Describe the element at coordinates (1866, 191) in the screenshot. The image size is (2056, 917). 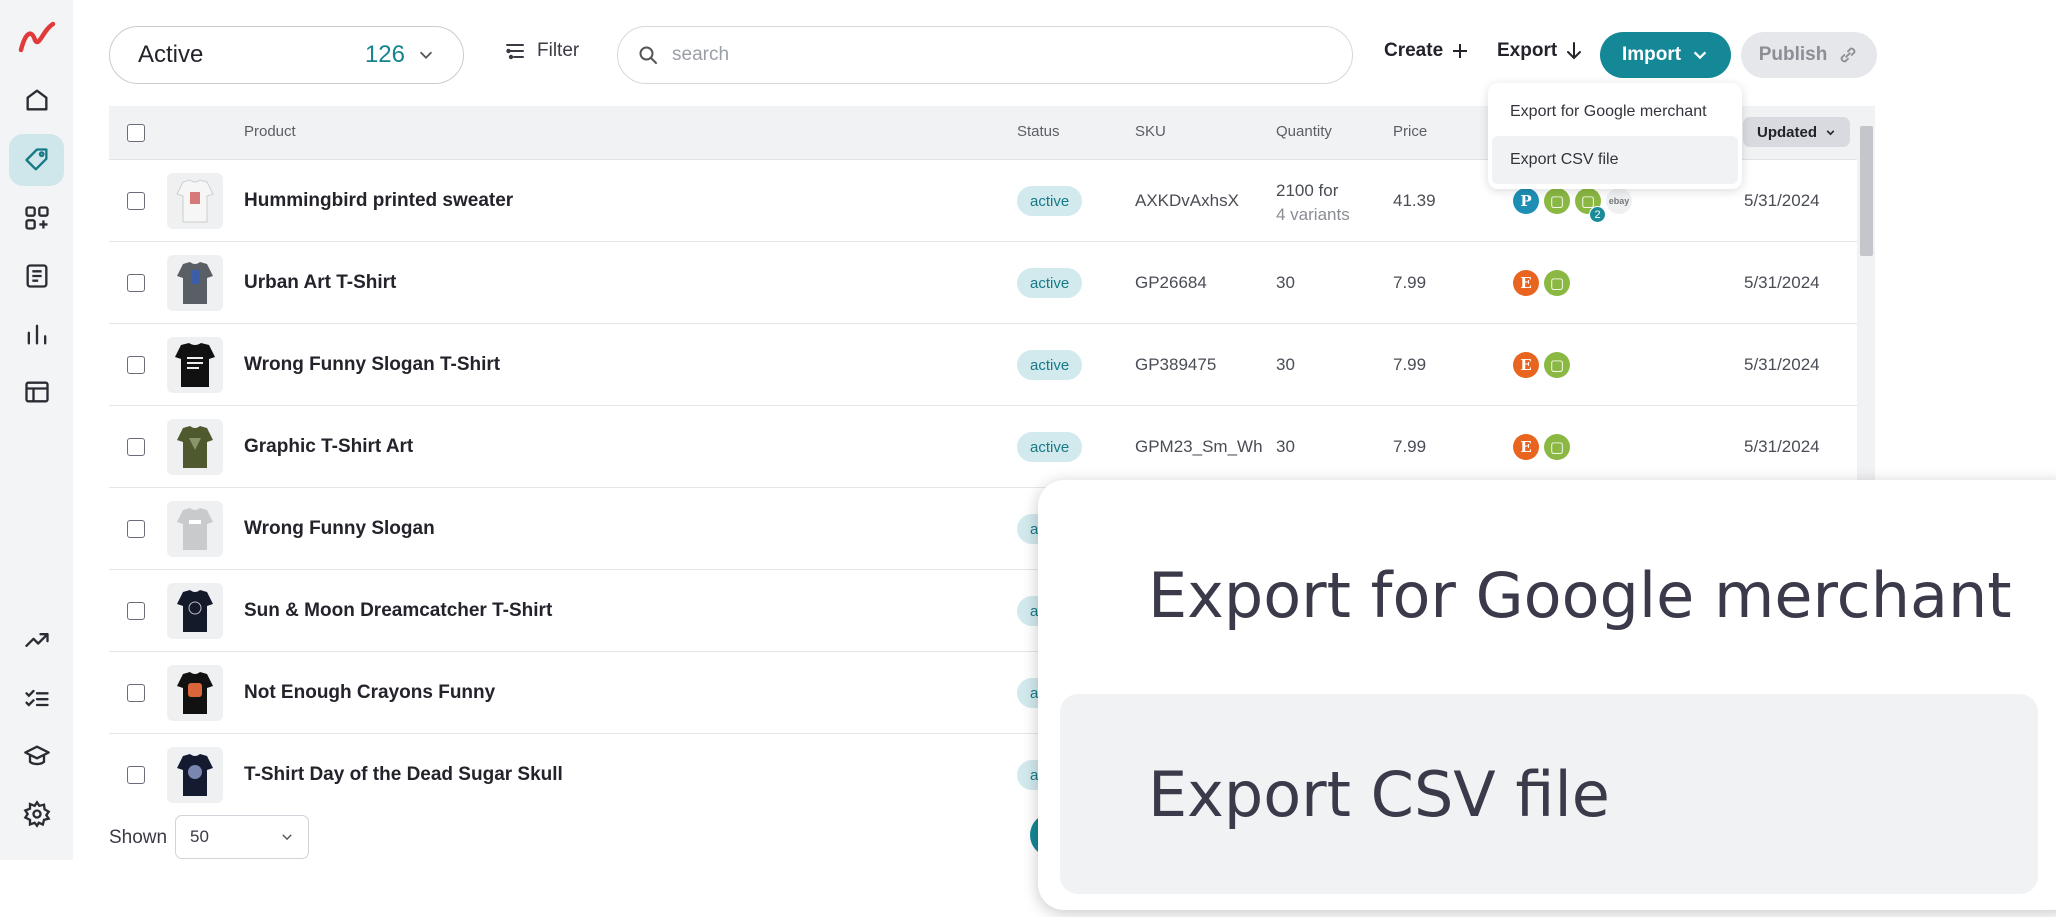
I see `table-scrollbar-thumb` at that location.